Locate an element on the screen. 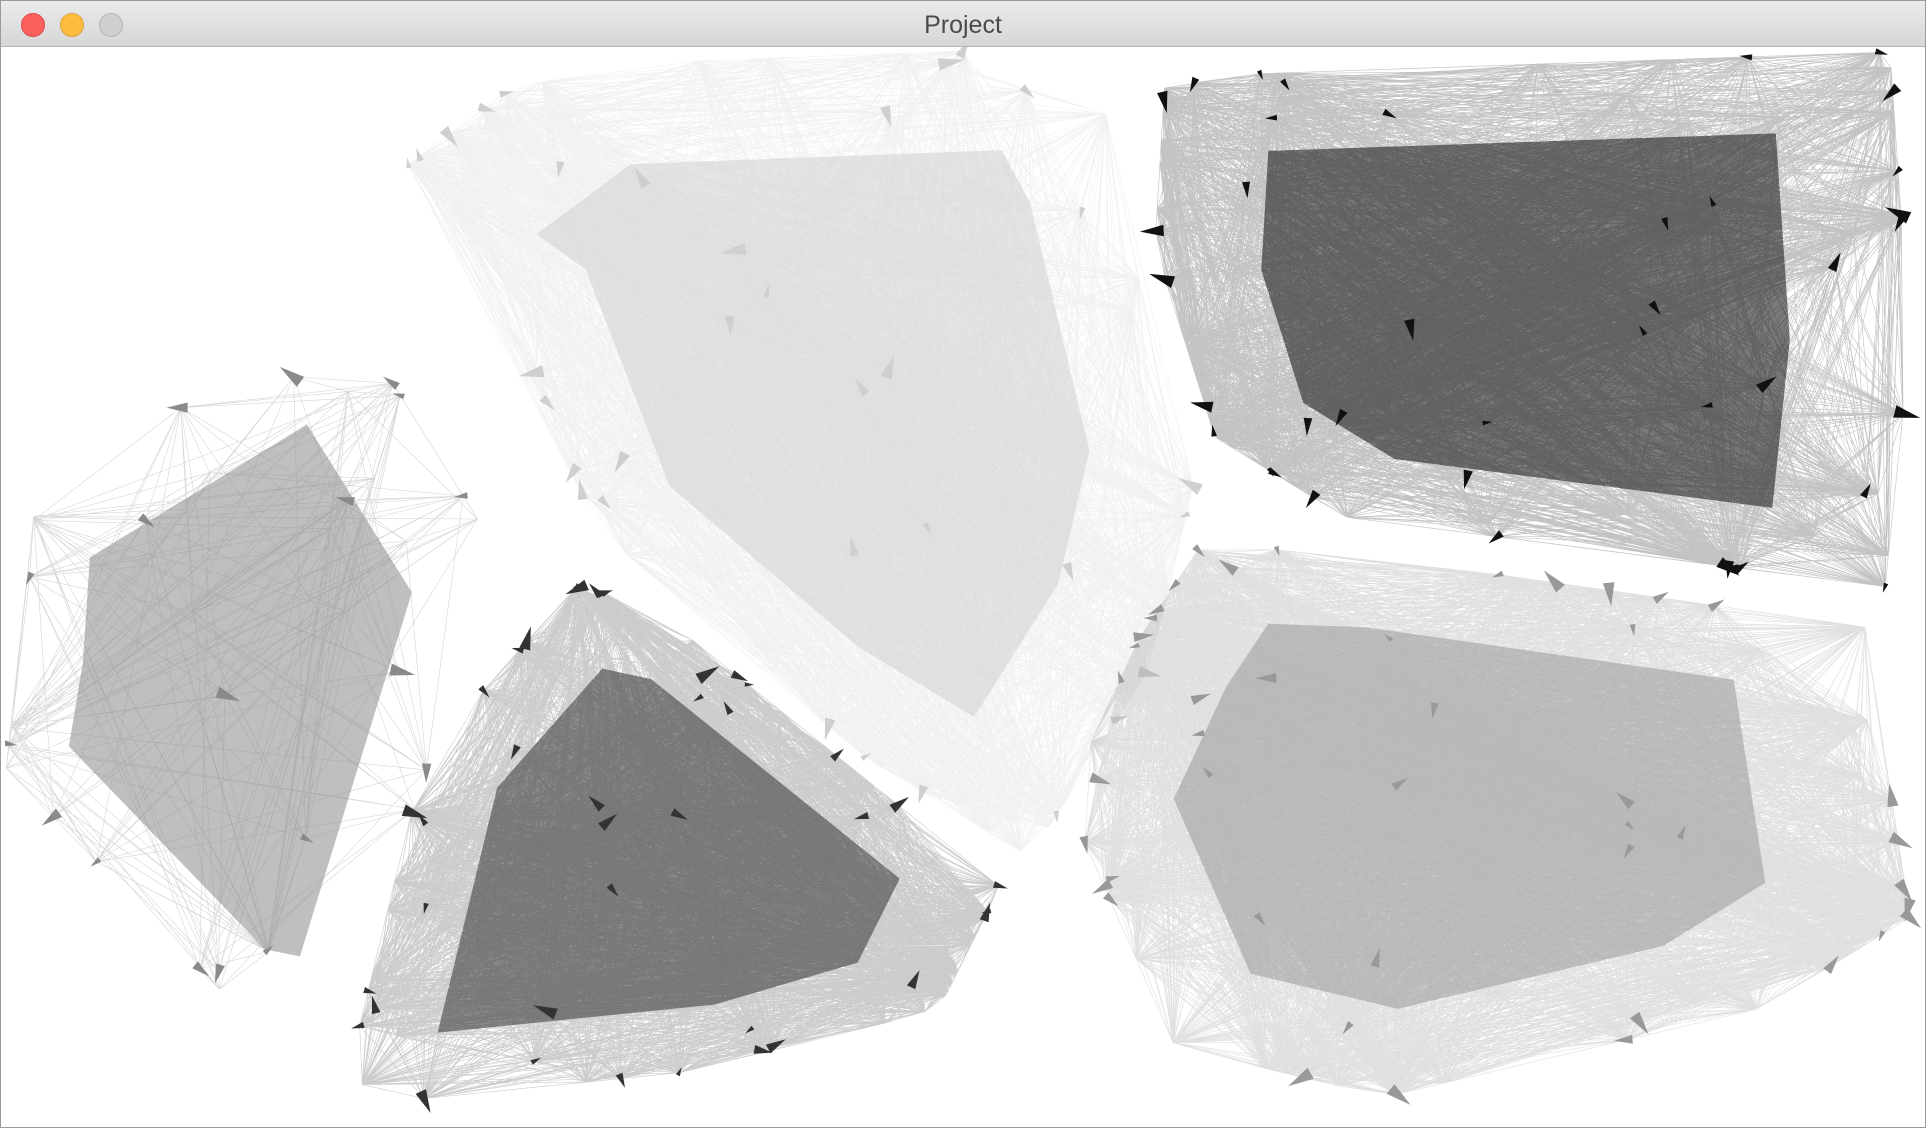 This screenshot has width=1926, height=1128. window-title: Project is located at coordinates (963, 25).